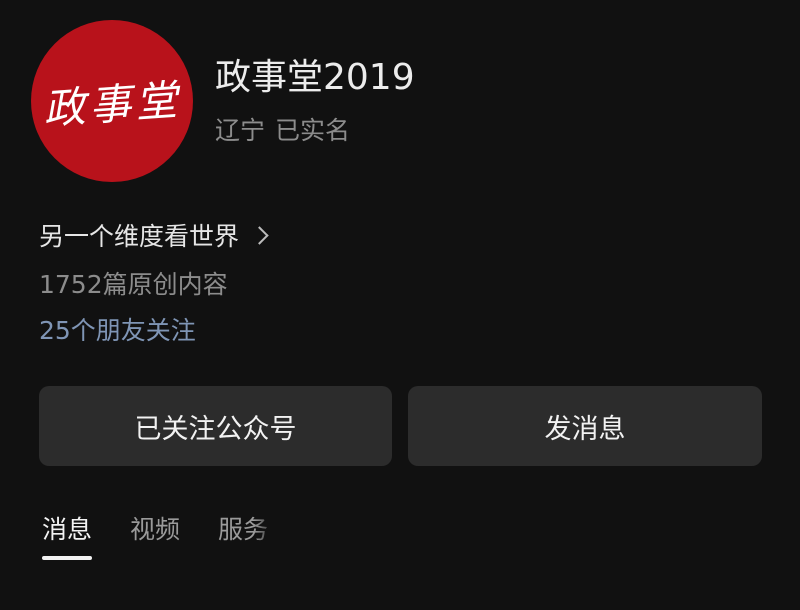 The height and width of the screenshot is (610, 800). I want to click on chevron-right-icon, so click(259, 235).